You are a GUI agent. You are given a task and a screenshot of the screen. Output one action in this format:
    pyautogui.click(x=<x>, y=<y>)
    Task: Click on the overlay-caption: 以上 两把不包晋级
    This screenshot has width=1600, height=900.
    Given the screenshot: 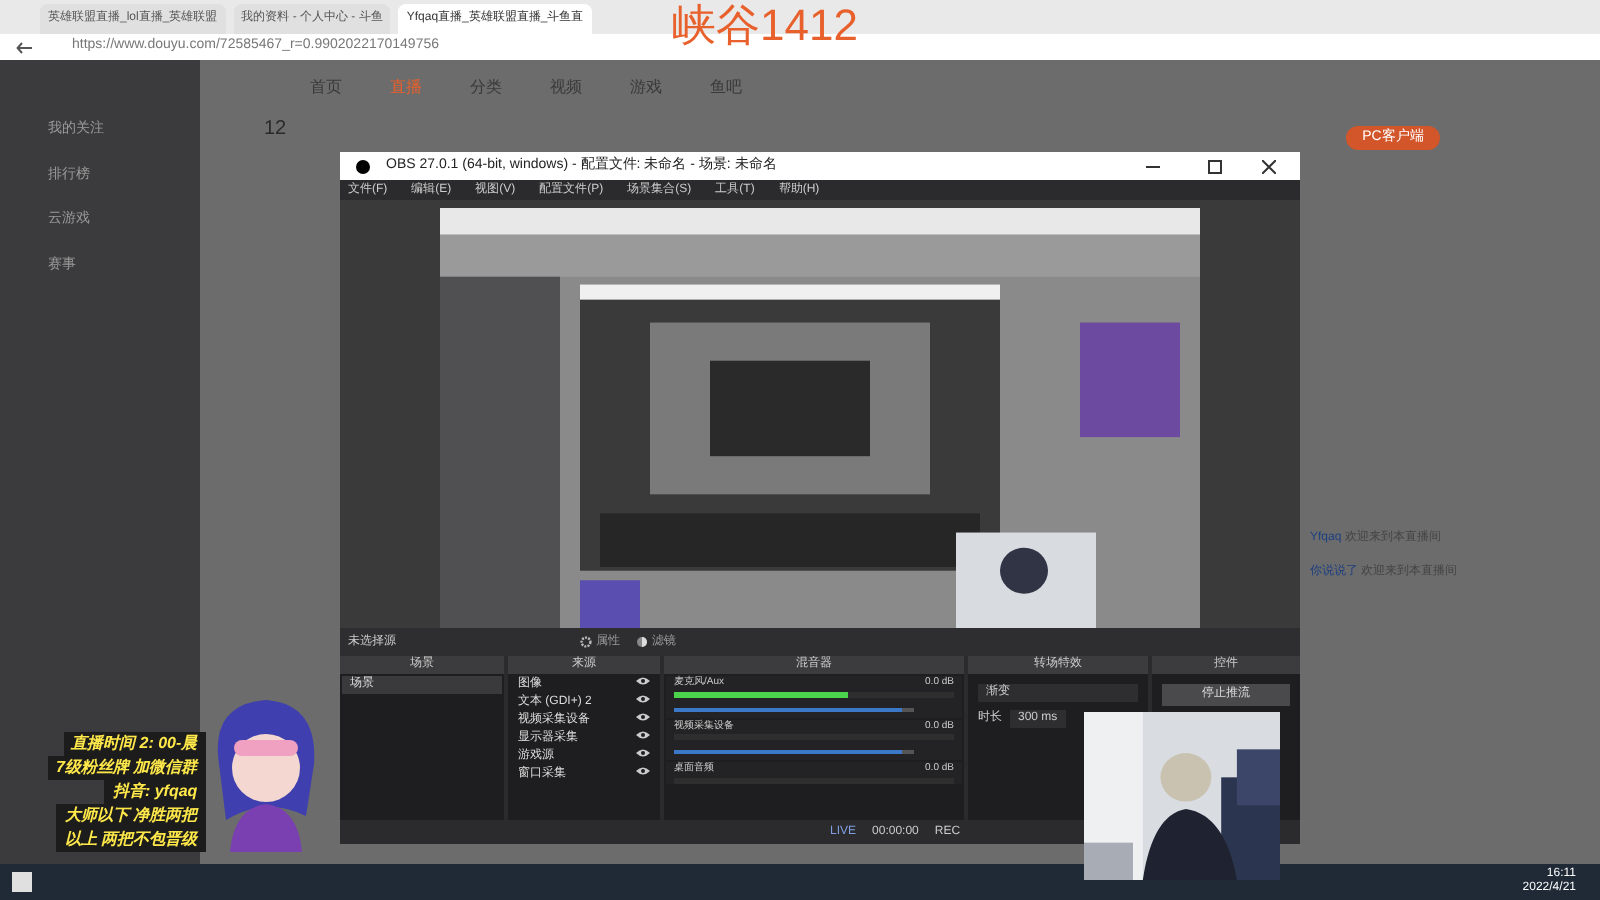 What is the action you would take?
    pyautogui.click(x=131, y=840)
    